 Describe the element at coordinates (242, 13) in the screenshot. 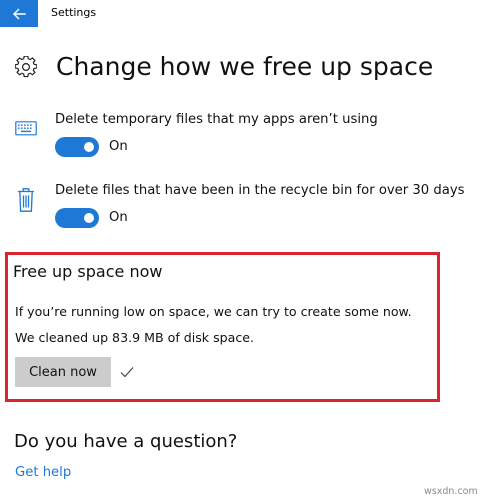

I see `title-bar: Settings` at that location.